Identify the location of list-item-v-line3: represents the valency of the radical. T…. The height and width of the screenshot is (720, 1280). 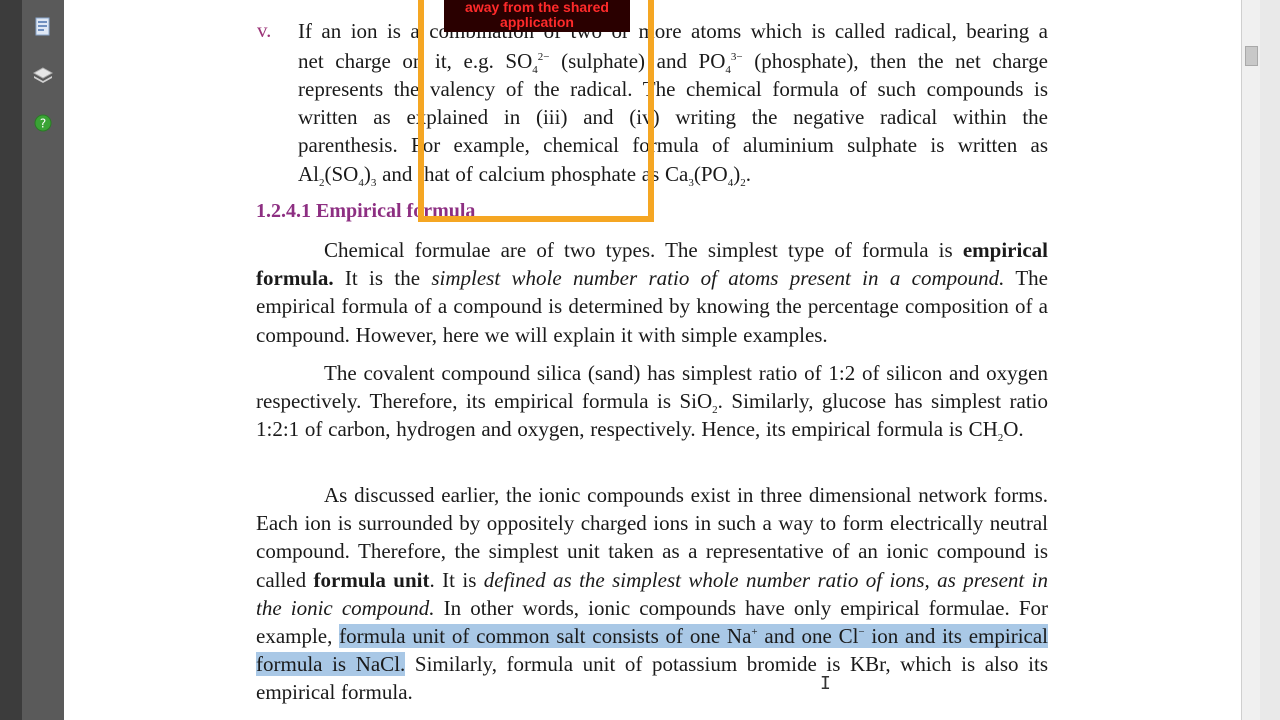
(673, 89).